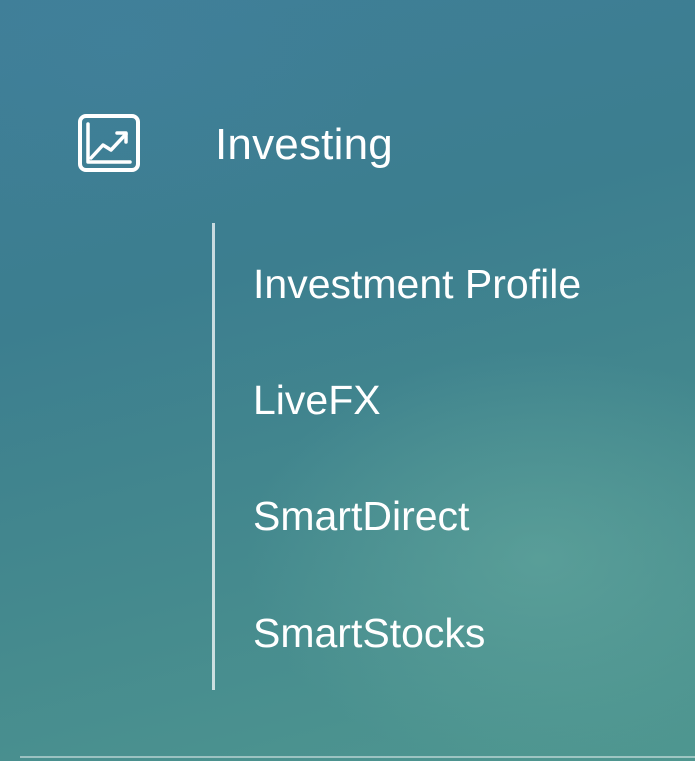  What do you see at coordinates (317, 400) in the screenshot?
I see `submenu-item-livefx: LiveFX` at bounding box center [317, 400].